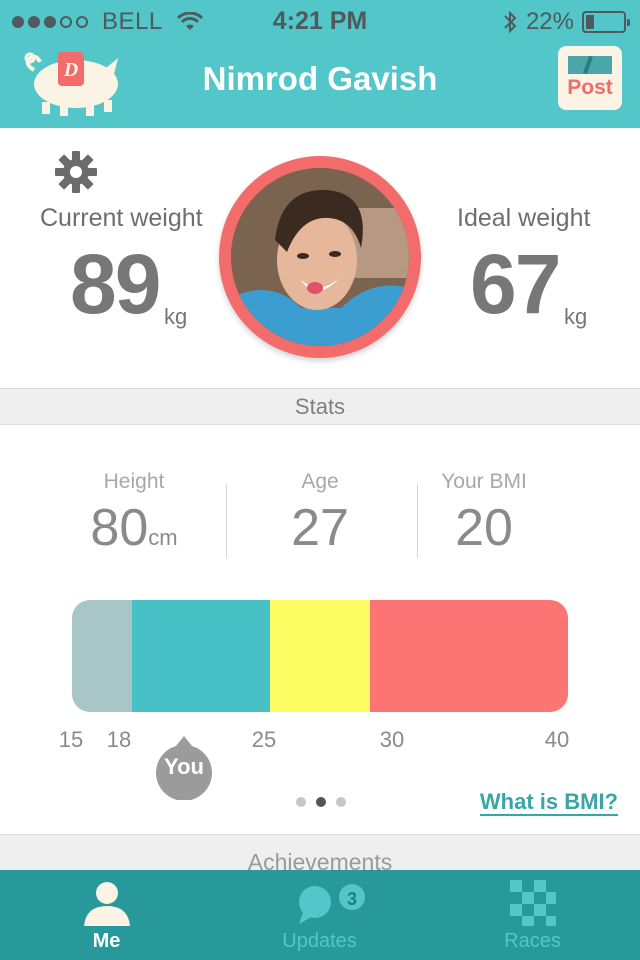 The width and height of the screenshot is (640, 960). I want to click on status-right: 22%, so click(566, 22).